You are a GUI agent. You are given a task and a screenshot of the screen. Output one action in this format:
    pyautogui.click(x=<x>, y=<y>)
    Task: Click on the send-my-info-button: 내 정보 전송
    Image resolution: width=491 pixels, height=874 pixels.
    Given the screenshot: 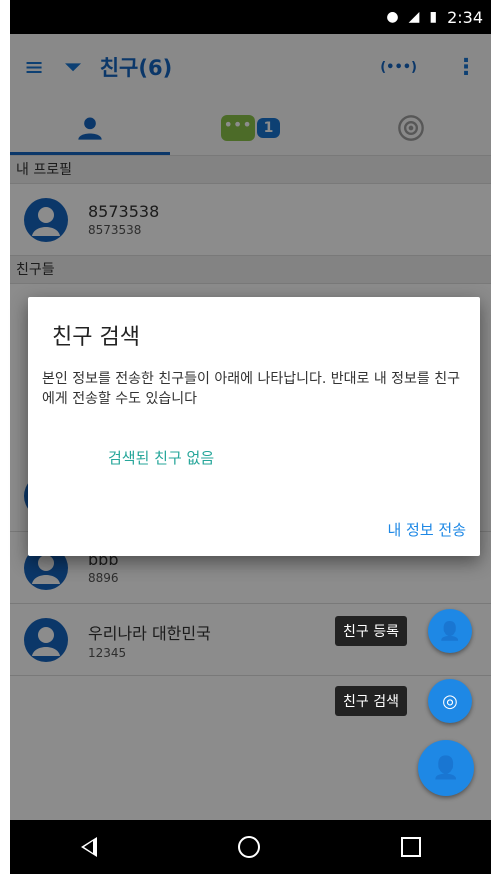 What is the action you would take?
    pyautogui.click(x=426, y=529)
    